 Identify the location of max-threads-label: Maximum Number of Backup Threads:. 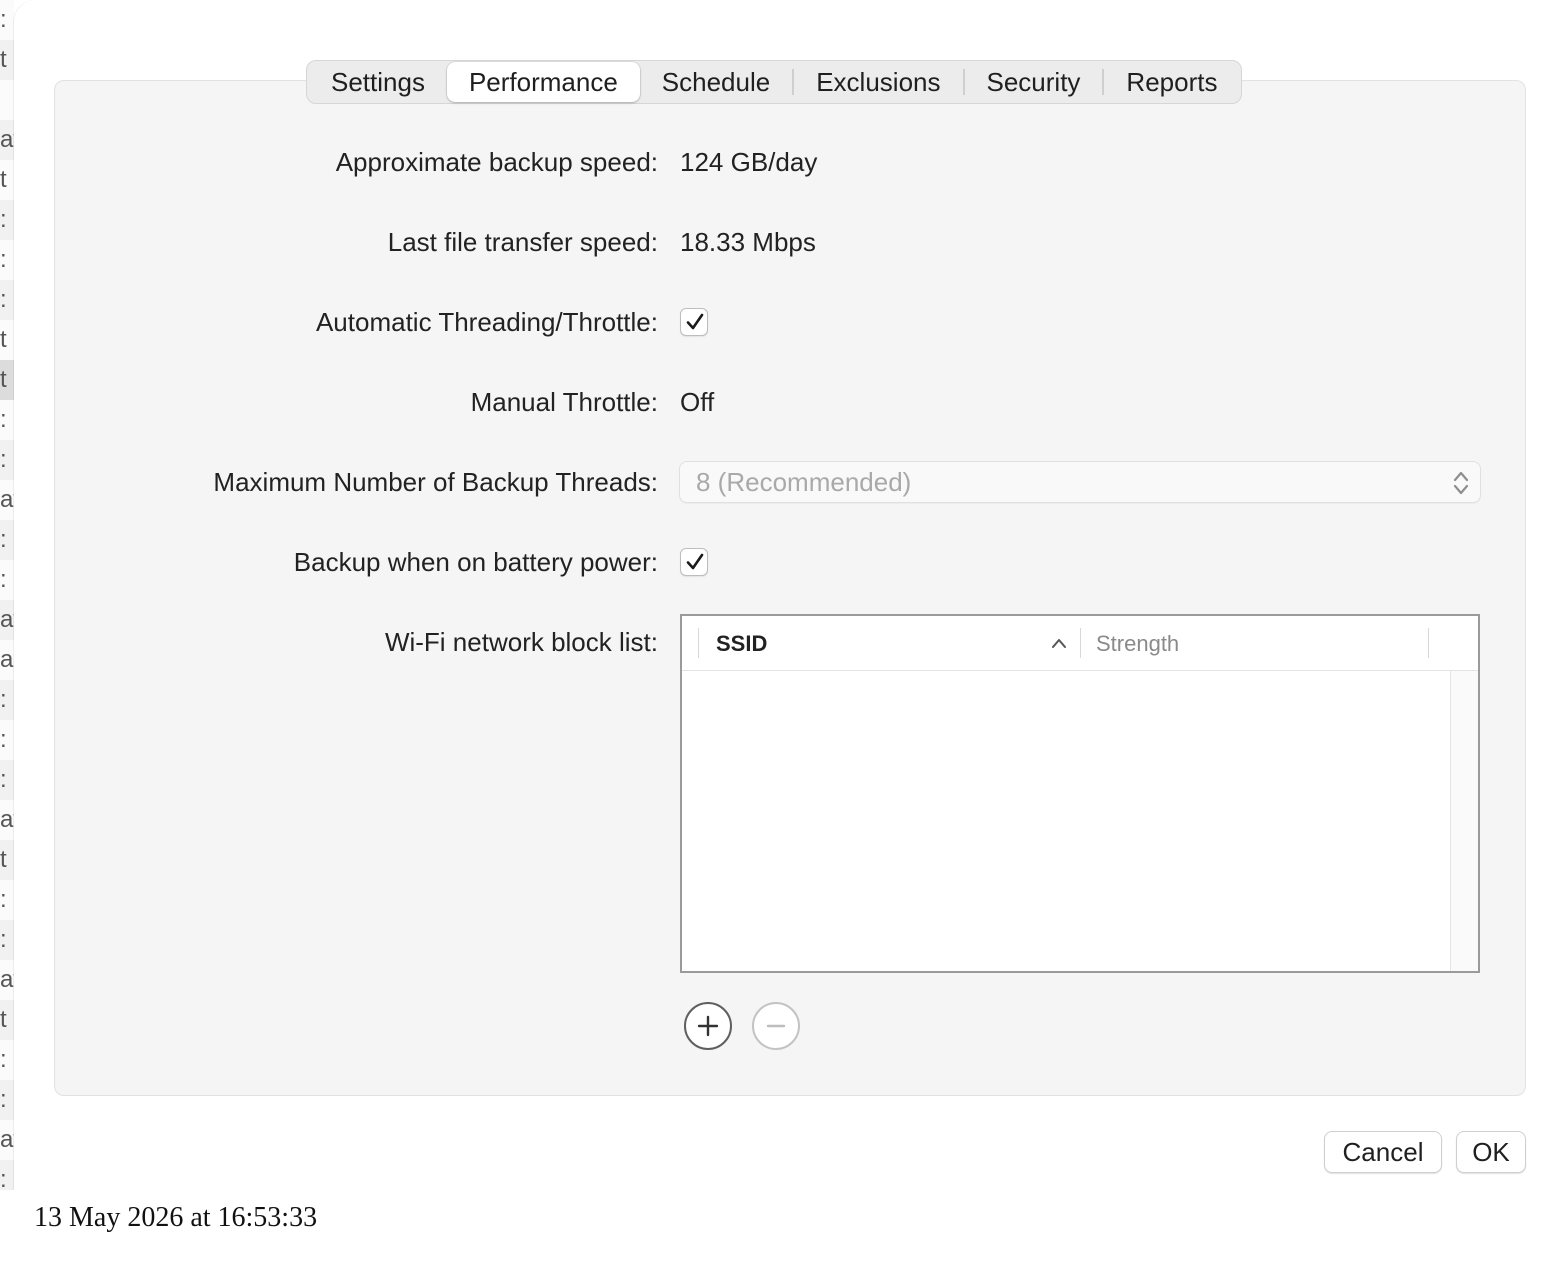
(435, 482).